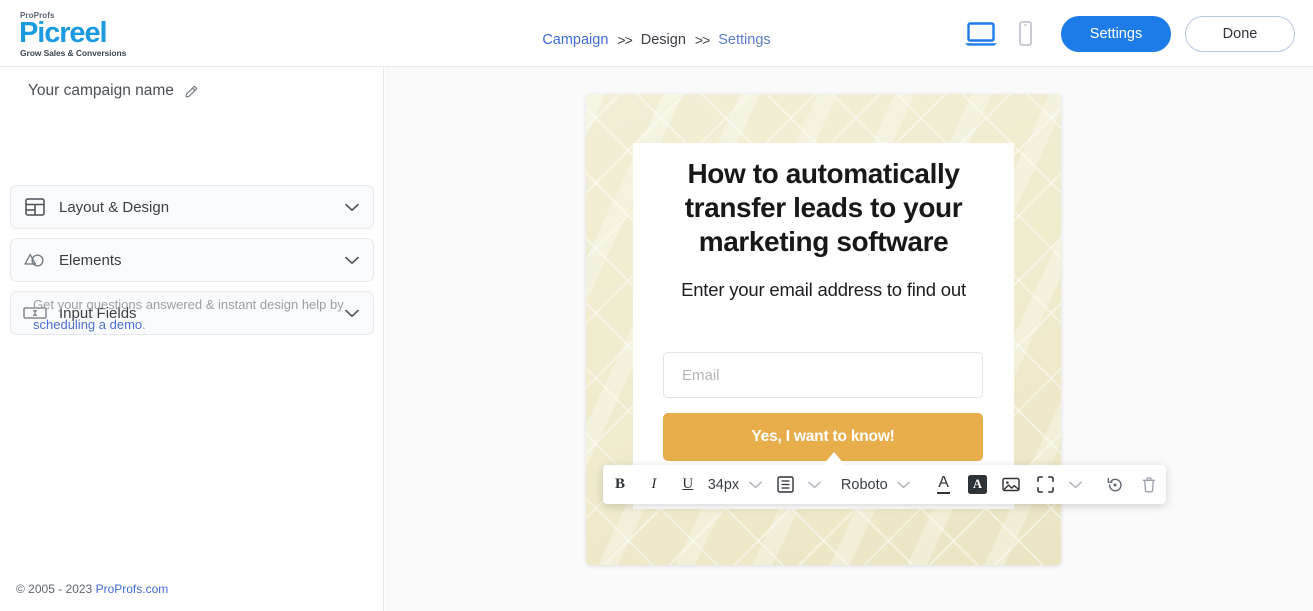  I want to click on footer-copyright: © 2005 - 2023 ProProfs.com, so click(92, 589).